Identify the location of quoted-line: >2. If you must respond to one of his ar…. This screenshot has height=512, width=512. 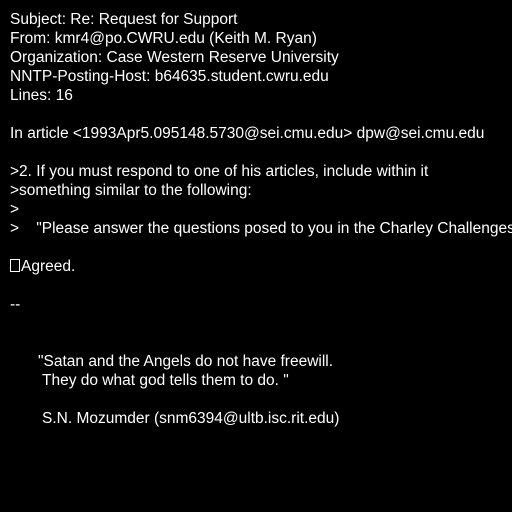
(219, 171).